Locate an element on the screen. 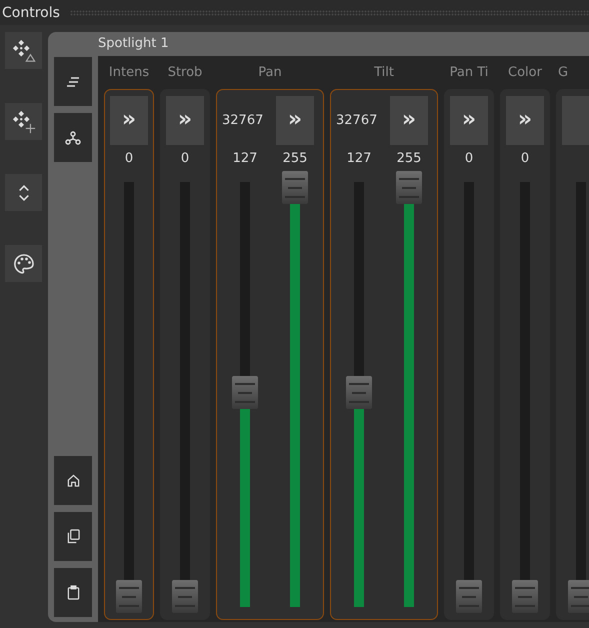 The height and width of the screenshot is (628, 589). channel-label: Pan Ti is located at coordinates (469, 73).